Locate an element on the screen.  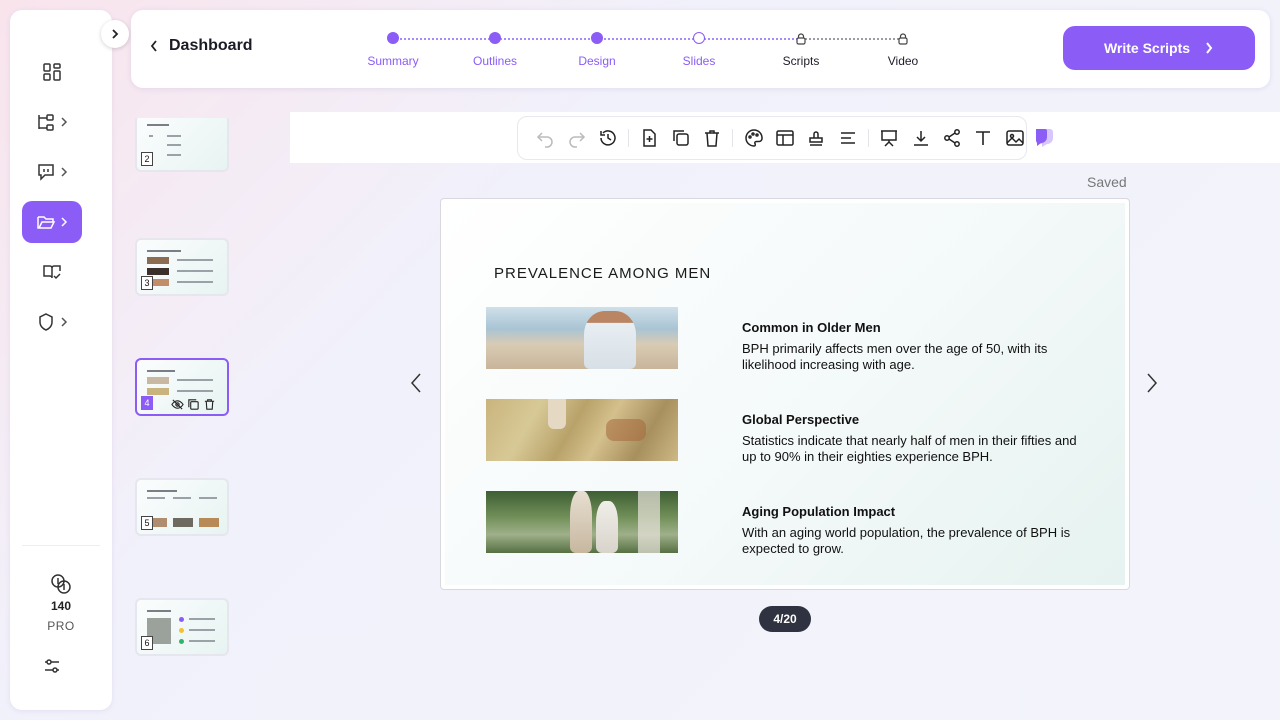
thumbnail-actions is located at coordinates (193, 404).